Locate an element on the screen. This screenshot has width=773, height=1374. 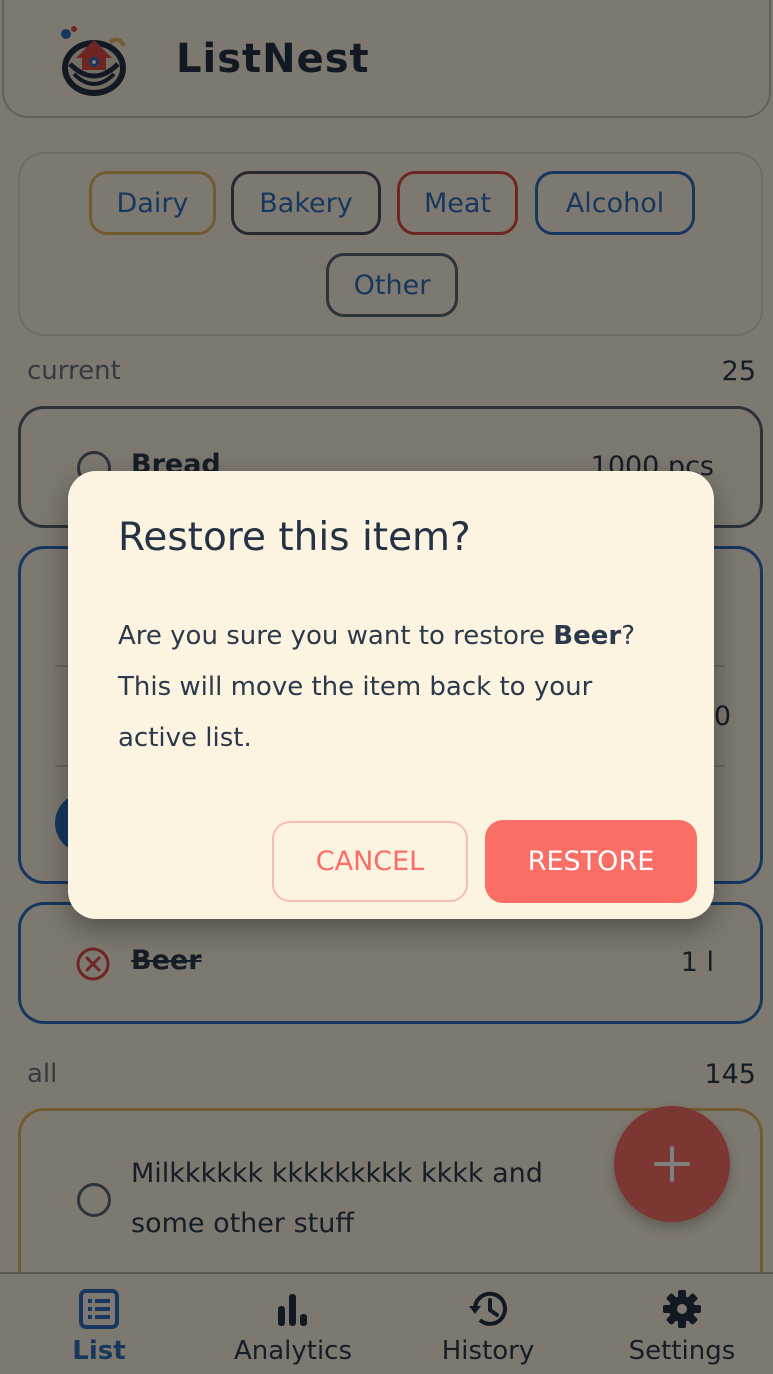
dialog-item-name: Beer is located at coordinates (587, 636).